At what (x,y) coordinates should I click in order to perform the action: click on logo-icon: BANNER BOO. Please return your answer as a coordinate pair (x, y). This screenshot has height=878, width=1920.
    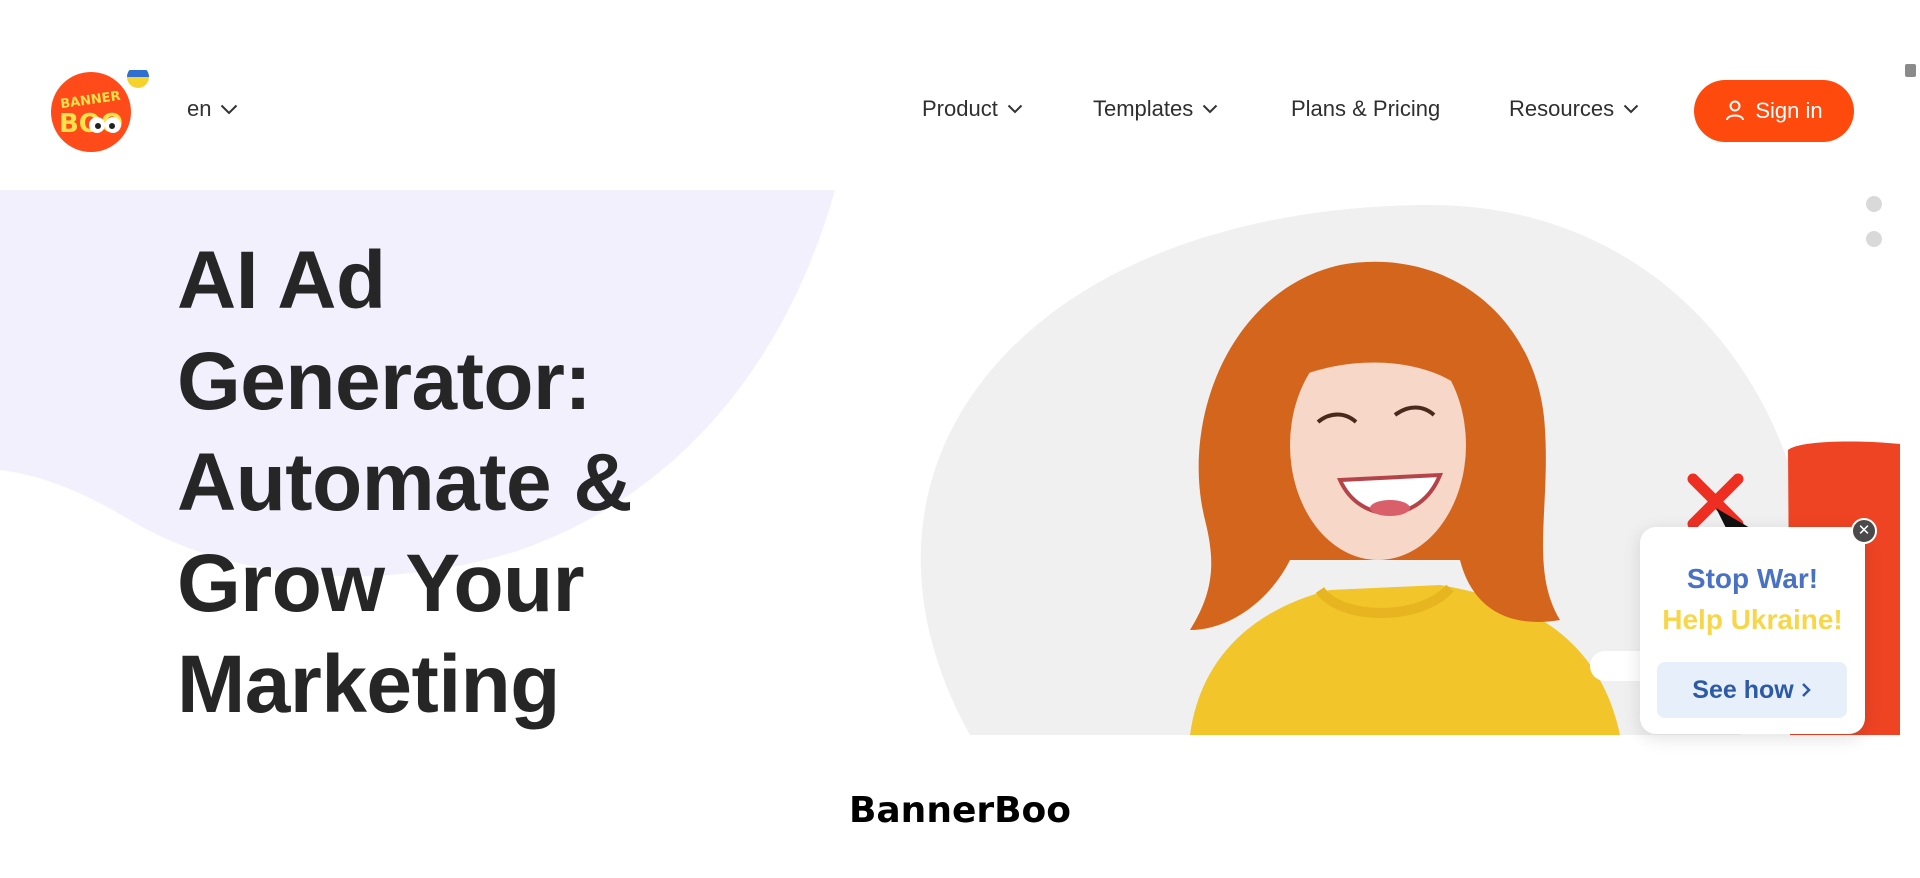
    Looking at the image, I should click on (100, 111).